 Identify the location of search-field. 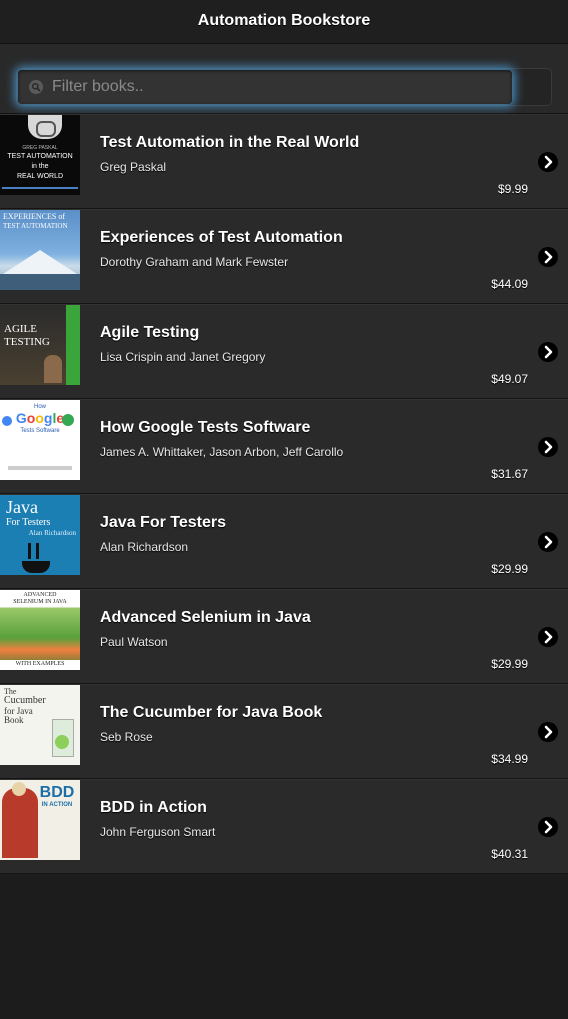
(265, 87).